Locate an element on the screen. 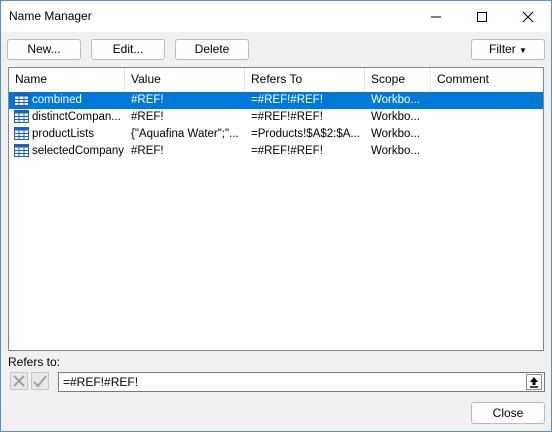 Image resolution: width=552 pixels, height=432 pixels. window-title: Name Manager is located at coordinates (50, 16).